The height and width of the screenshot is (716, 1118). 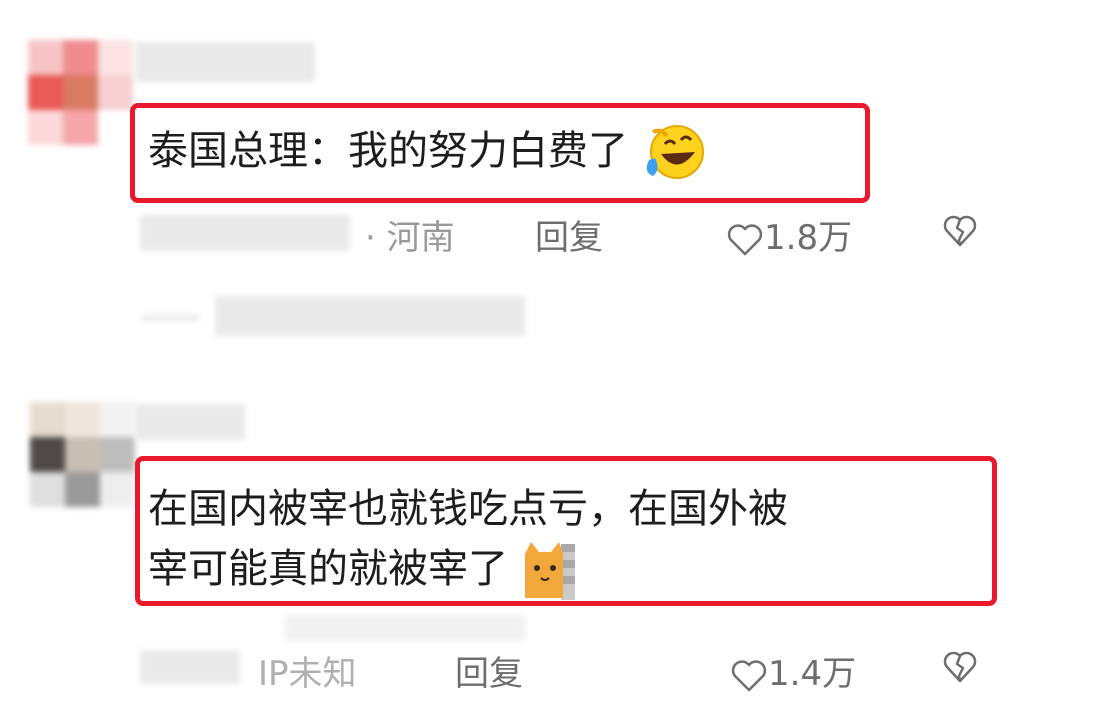 I want to click on like-button: 1.8万, so click(x=789, y=234).